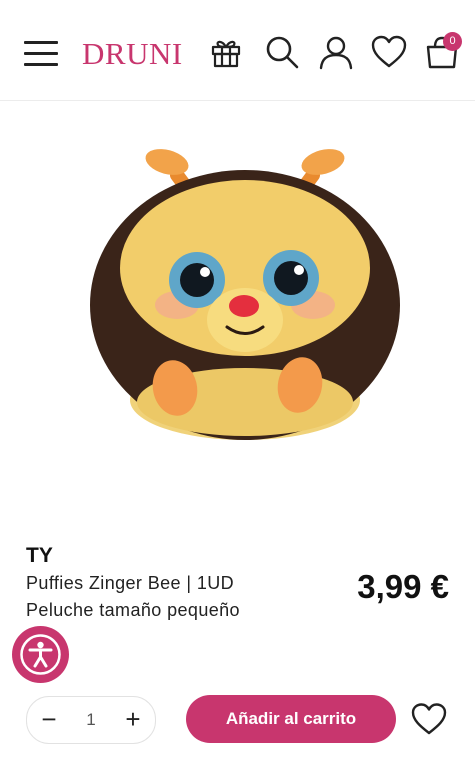  I want to click on search-icon, so click(282, 52).